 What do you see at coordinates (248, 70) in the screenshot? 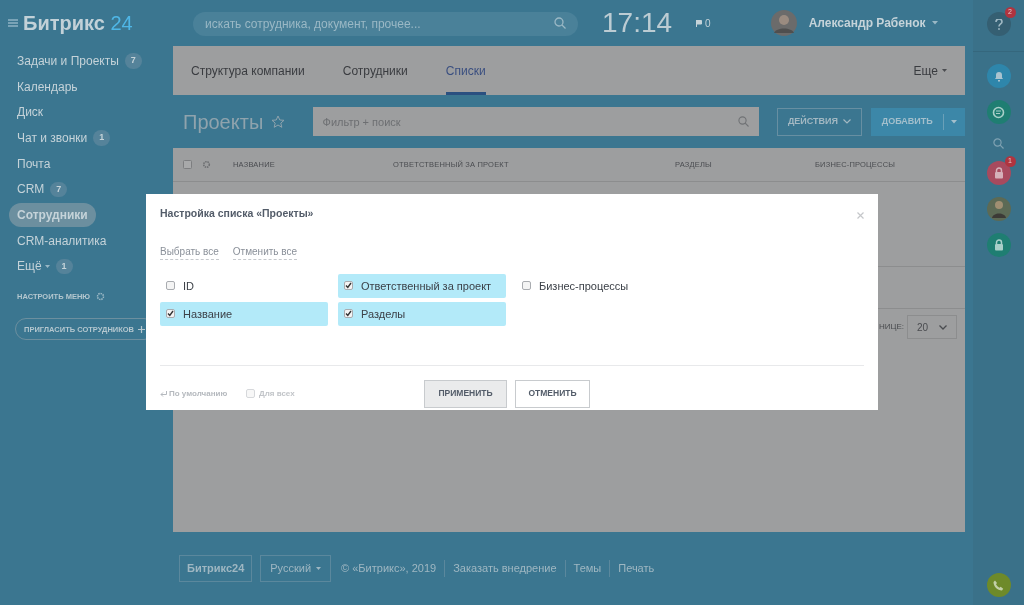
I see `tab: Структура компании` at bounding box center [248, 70].